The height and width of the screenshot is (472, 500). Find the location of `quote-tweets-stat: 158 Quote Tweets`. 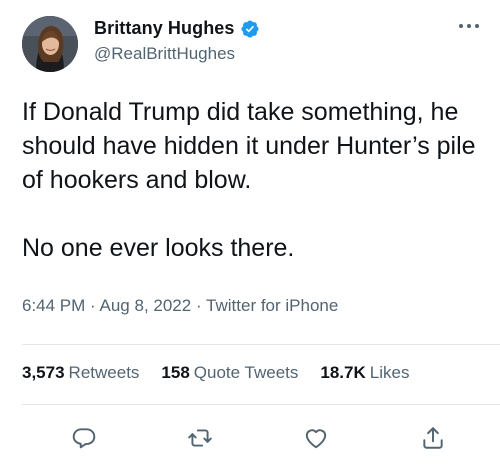

quote-tweets-stat: 158 Quote Tweets is located at coordinates (229, 373).